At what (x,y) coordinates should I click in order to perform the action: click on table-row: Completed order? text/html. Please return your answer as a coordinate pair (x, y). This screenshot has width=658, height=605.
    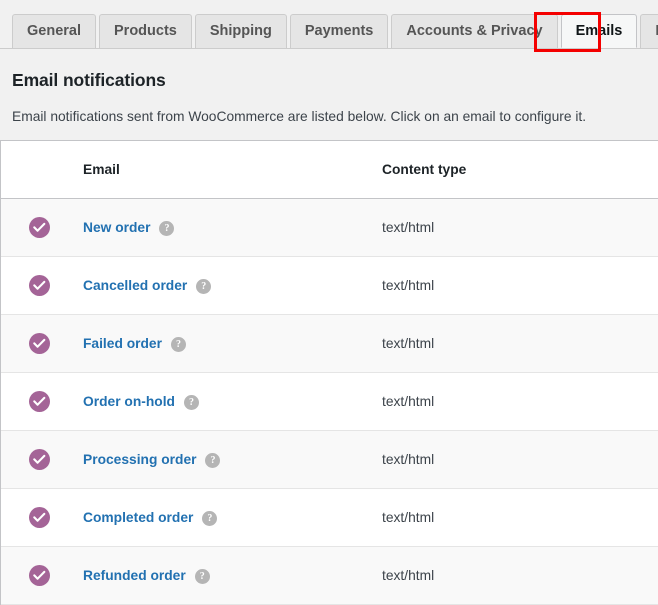
    Looking at the image, I should click on (329, 517).